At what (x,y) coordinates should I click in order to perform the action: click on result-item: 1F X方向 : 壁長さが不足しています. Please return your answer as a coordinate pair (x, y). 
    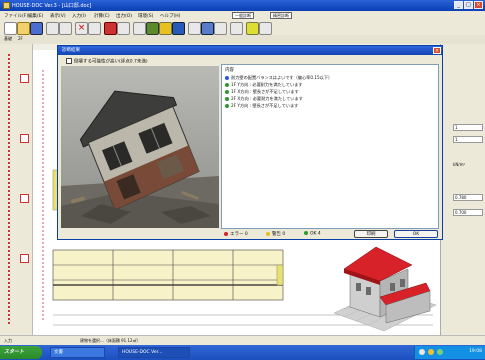
    Looking at the image, I should click on (262, 92).